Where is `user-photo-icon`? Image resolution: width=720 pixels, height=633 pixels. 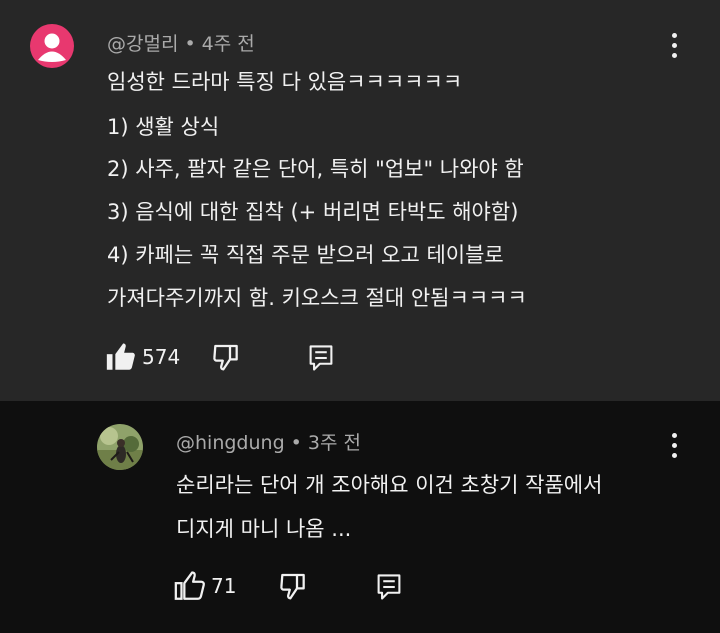
user-photo-icon is located at coordinates (120, 447).